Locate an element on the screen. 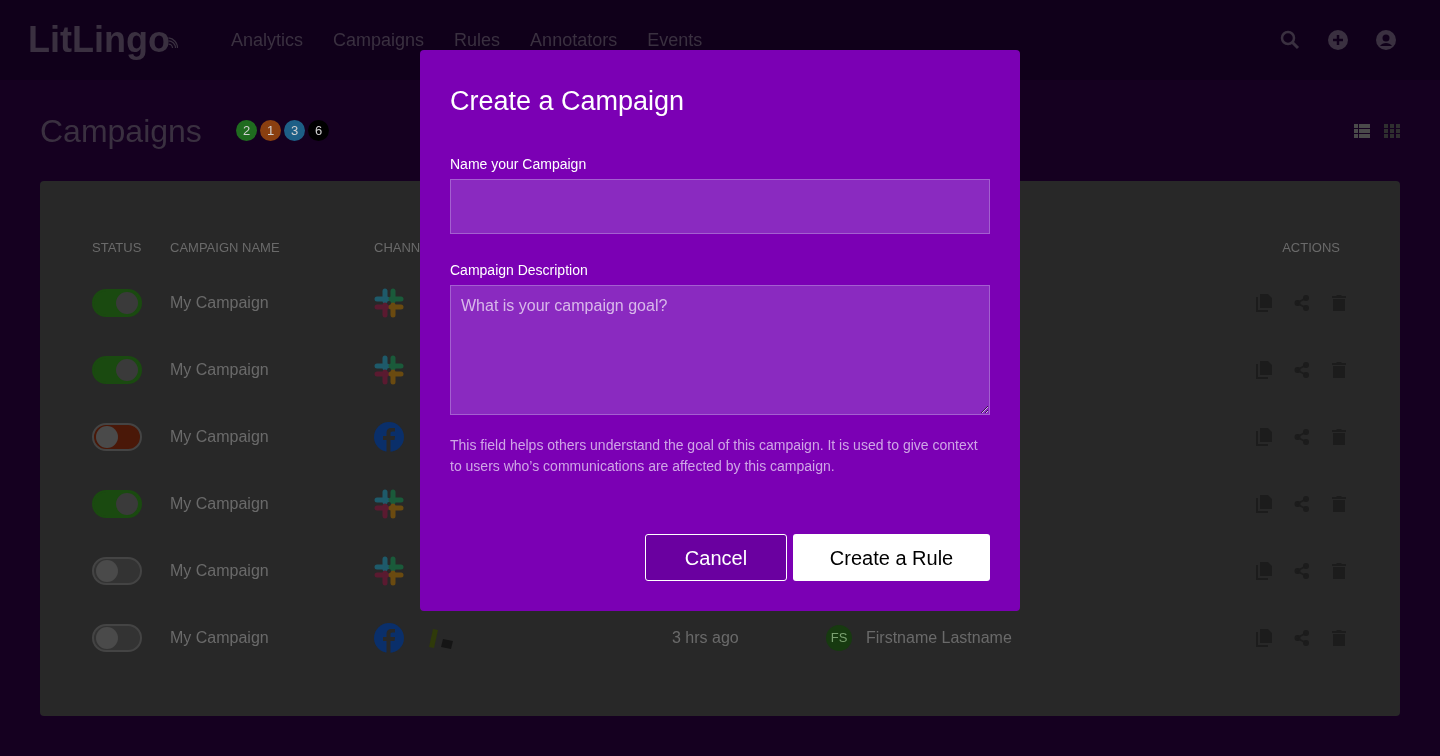  count-badge: 1 is located at coordinates (270, 130).